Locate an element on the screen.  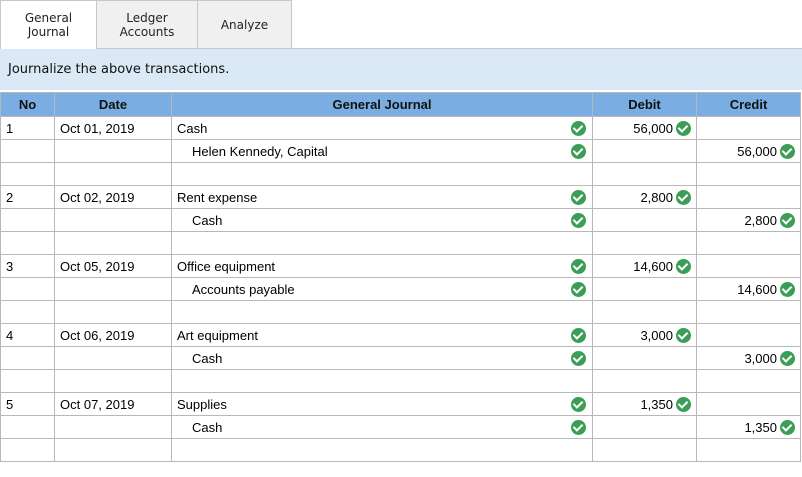
credit-amount: 1,350 is located at coordinates (760, 427).